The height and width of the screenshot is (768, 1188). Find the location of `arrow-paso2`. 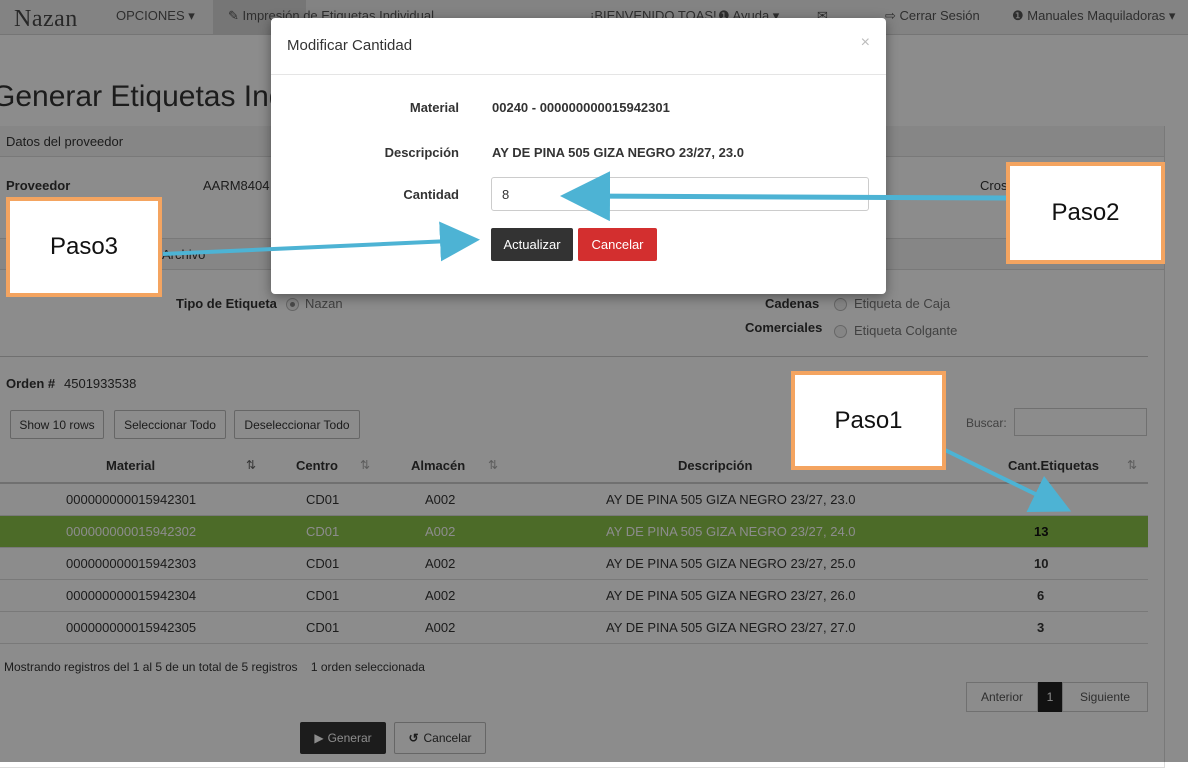

arrow-paso2 is located at coordinates (783, 196).